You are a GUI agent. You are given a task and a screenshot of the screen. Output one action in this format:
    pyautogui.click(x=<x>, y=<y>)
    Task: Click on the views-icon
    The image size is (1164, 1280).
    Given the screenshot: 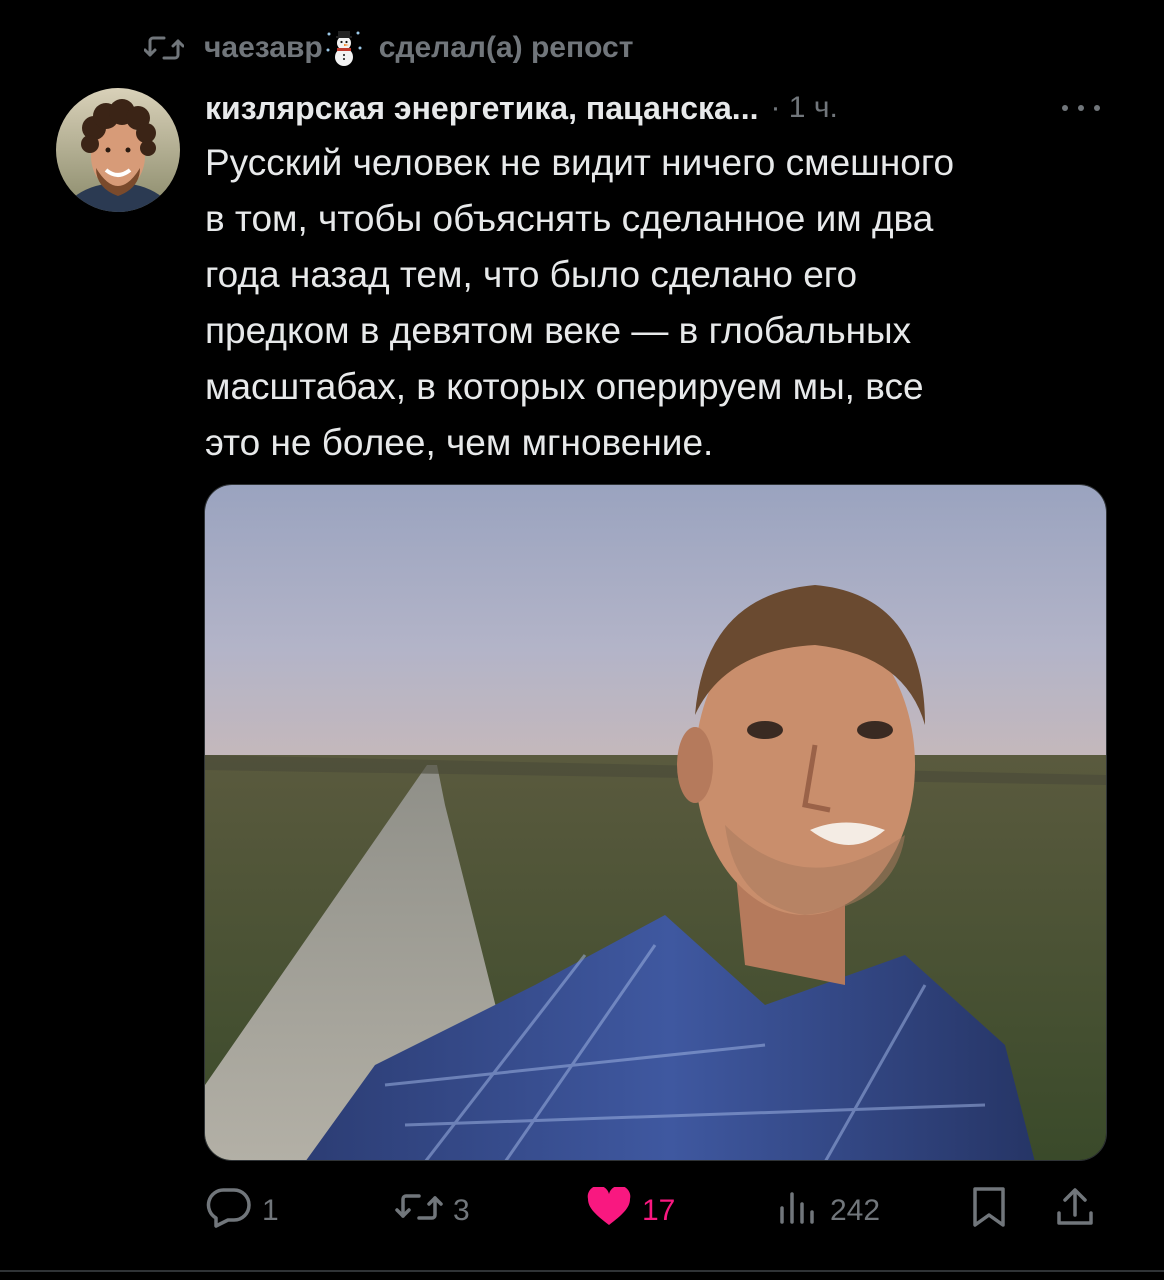 What is the action you would take?
    pyautogui.click(x=799, y=1211)
    